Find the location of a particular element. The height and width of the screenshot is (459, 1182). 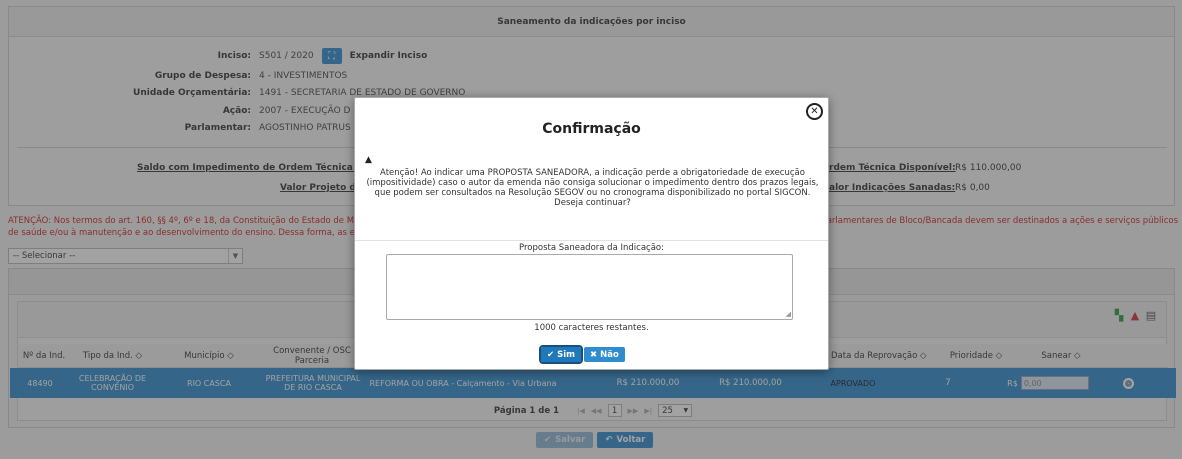

dialog-actions: ✔ Sim ✖ Não is located at coordinates (581, 354).